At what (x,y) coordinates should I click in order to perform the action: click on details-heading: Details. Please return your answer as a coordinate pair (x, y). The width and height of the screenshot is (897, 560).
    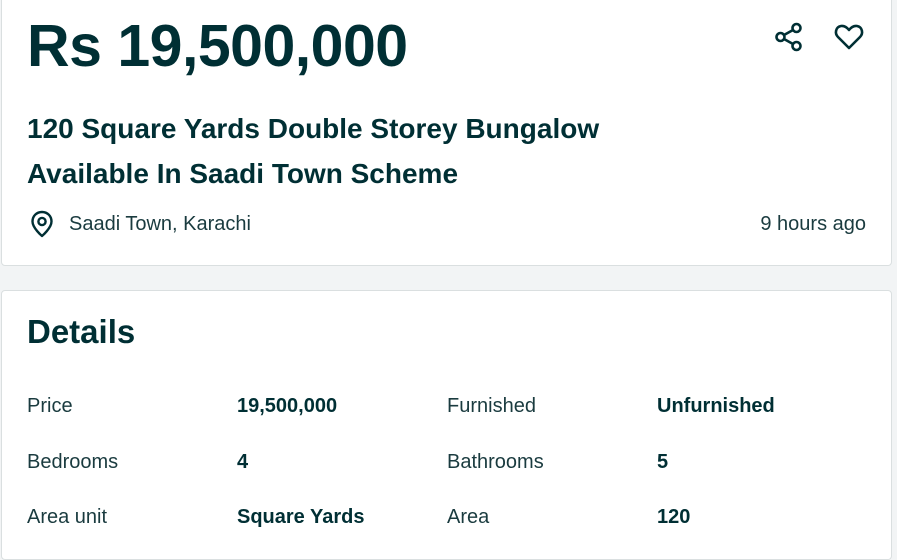
    Looking at the image, I should click on (81, 331).